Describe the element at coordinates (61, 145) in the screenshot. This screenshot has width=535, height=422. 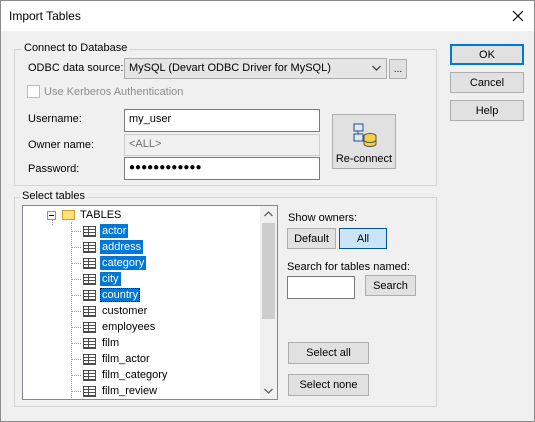
I see `owner-label: Owner name:` at that location.